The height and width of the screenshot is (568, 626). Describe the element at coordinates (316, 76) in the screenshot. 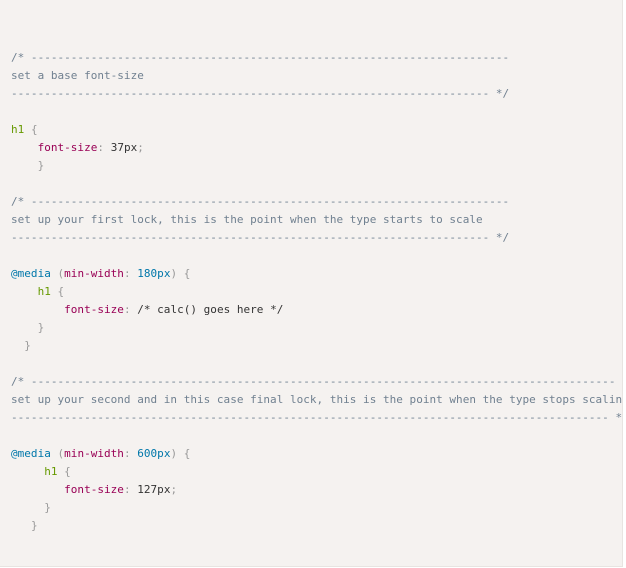

I see `code-line: set a base font-size` at that location.